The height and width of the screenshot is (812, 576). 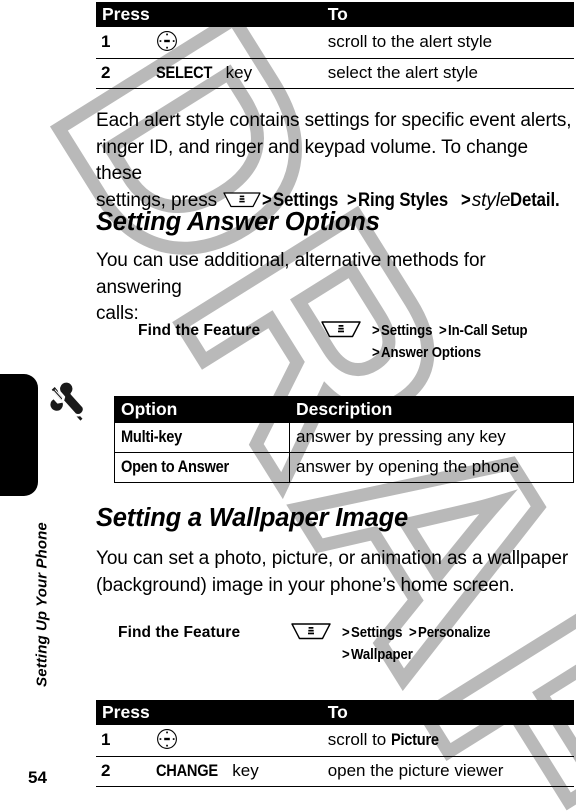 I want to click on menu-path-wallpaper: Wallpaper, so click(x=381, y=654).